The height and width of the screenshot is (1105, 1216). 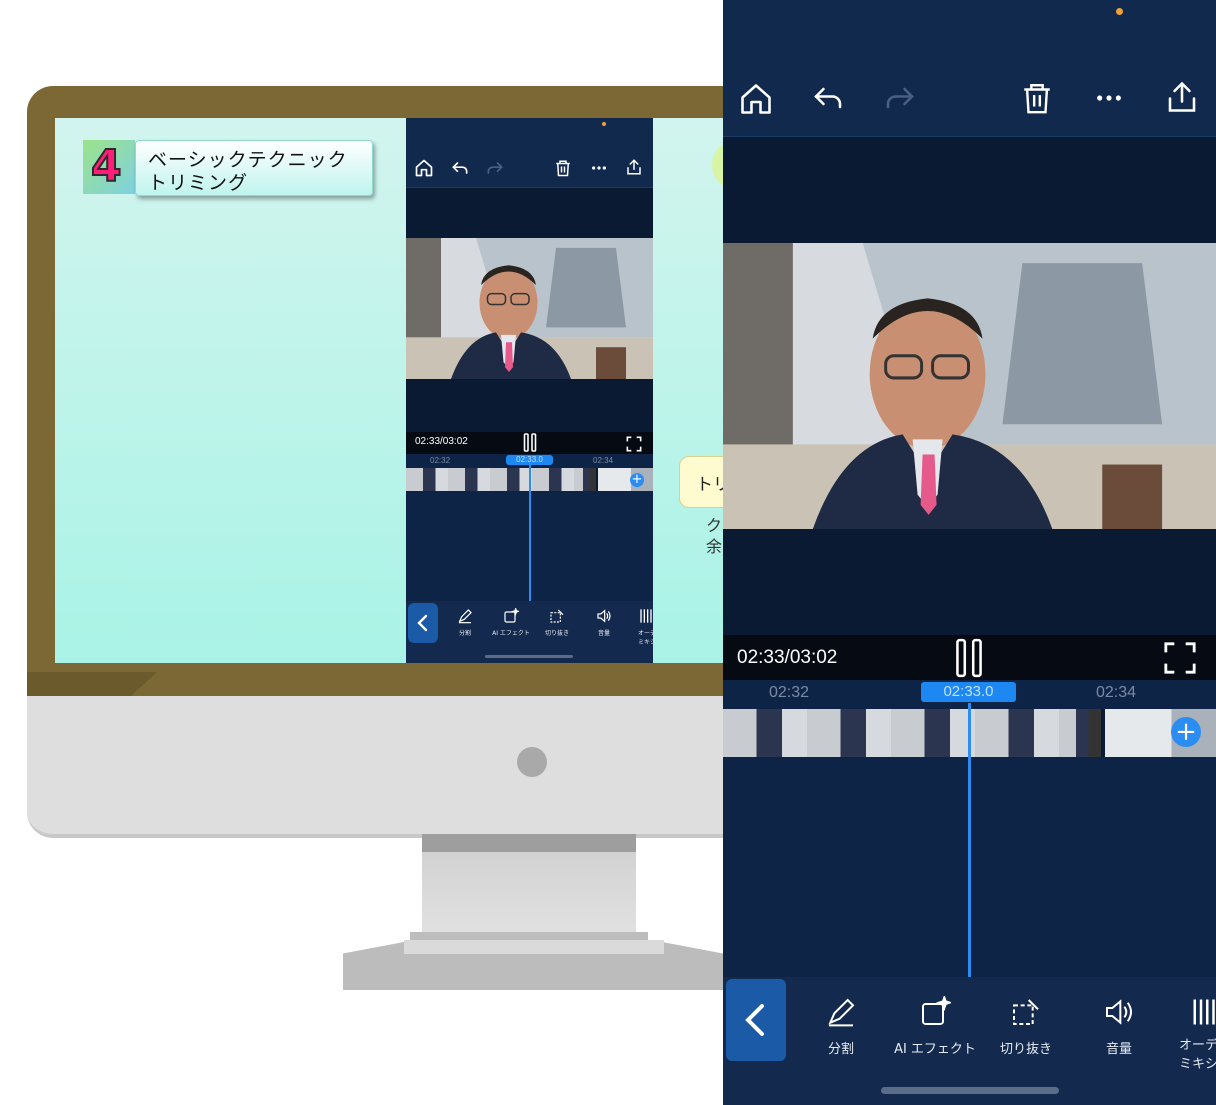 I want to click on slide-title-box: ベーシックテクニック トリミング, so click(x=254, y=168).